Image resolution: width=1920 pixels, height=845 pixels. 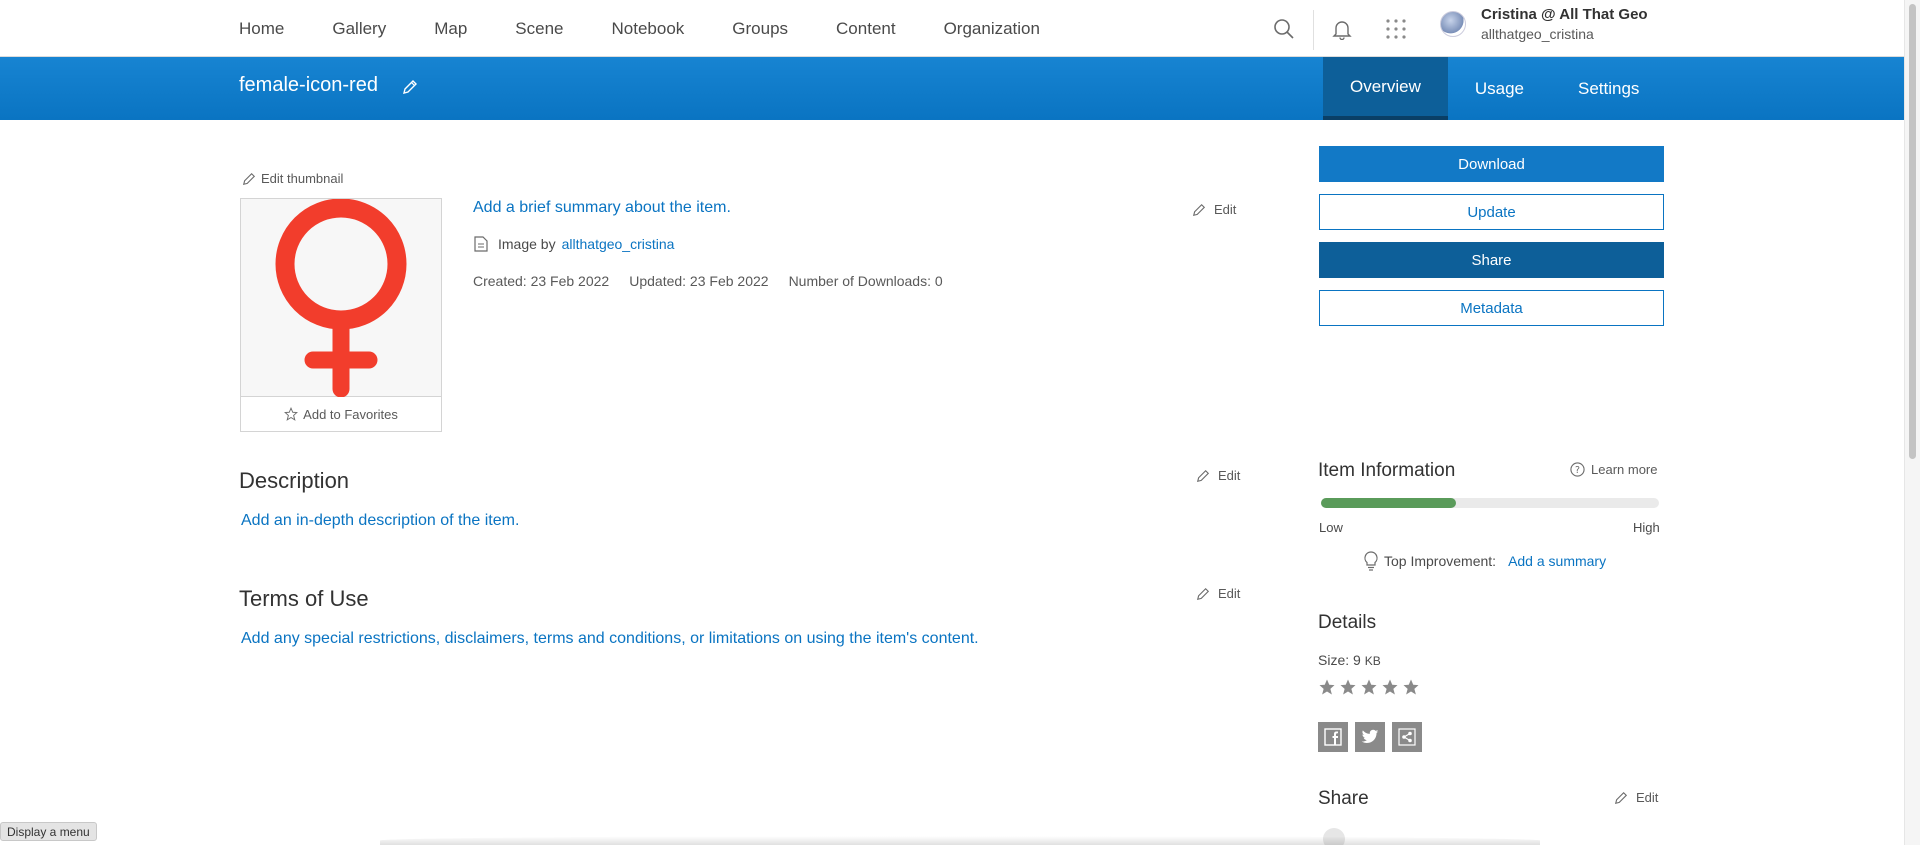 I want to click on facebook-icon, so click(x=1333, y=737).